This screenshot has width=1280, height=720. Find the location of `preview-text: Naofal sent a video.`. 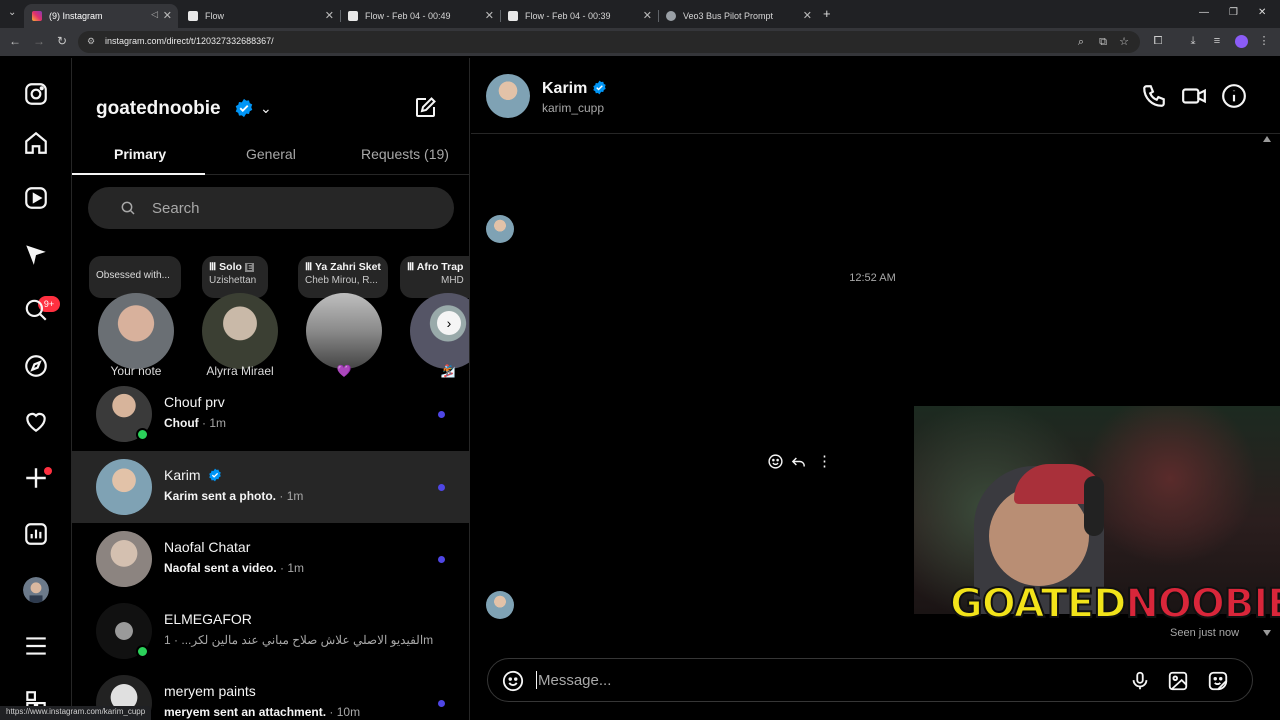

preview-text: Naofal sent a video. is located at coordinates (220, 568).